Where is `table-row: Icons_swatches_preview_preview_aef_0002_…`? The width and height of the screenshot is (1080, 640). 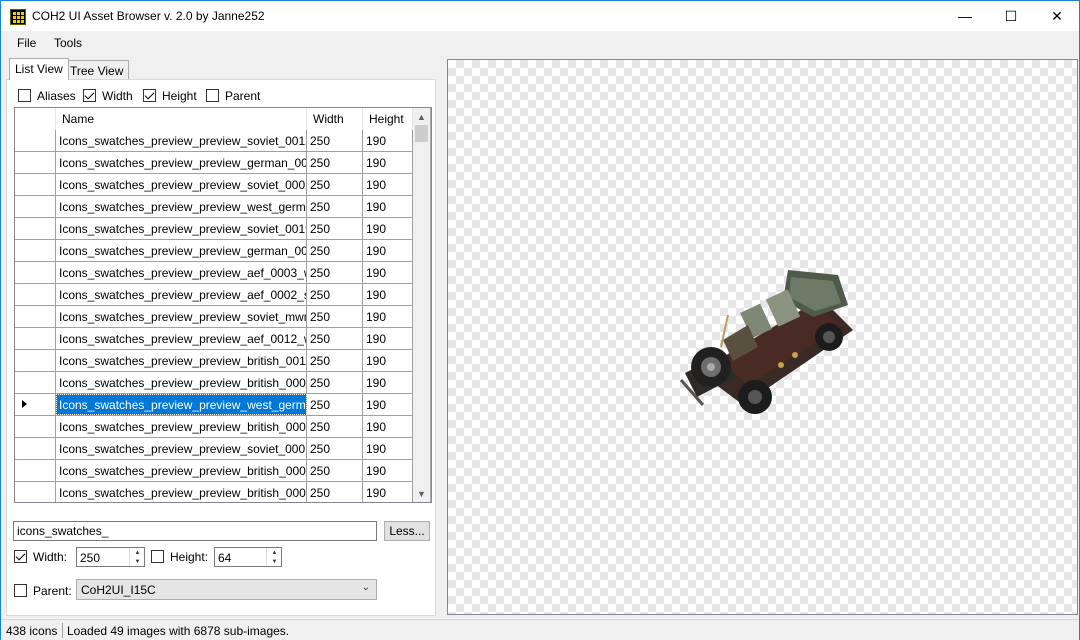
table-row: Icons_swatches_preview_preview_aef_0002_… is located at coordinates (214, 295).